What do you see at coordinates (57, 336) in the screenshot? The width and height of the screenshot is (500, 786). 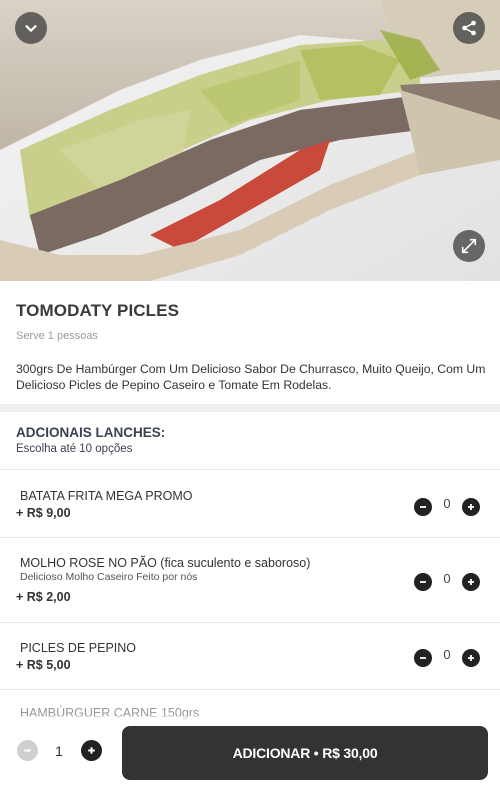 I see `serves-label: Serve 1 pessoas` at bounding box center [57, 336].